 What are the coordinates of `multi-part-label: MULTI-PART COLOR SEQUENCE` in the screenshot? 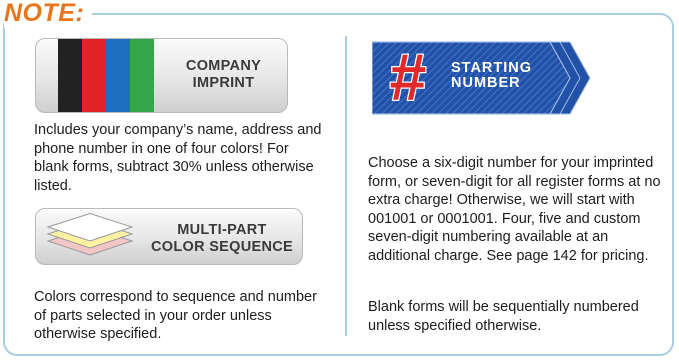 It's located at (222, 239).